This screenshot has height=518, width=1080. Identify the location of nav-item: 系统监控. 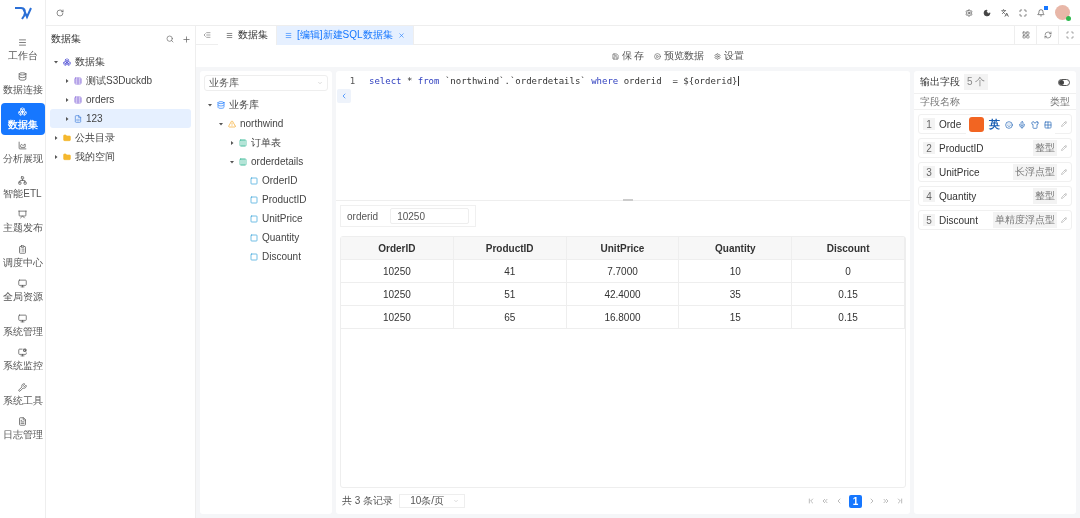
(22, 360).